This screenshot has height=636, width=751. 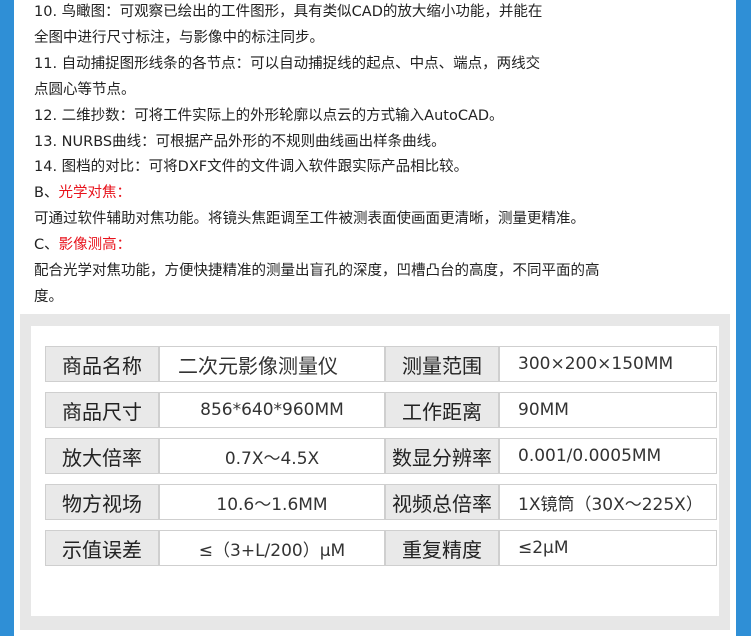 I want to click on spec-label: 示值误差, so click(x=102, y=548).